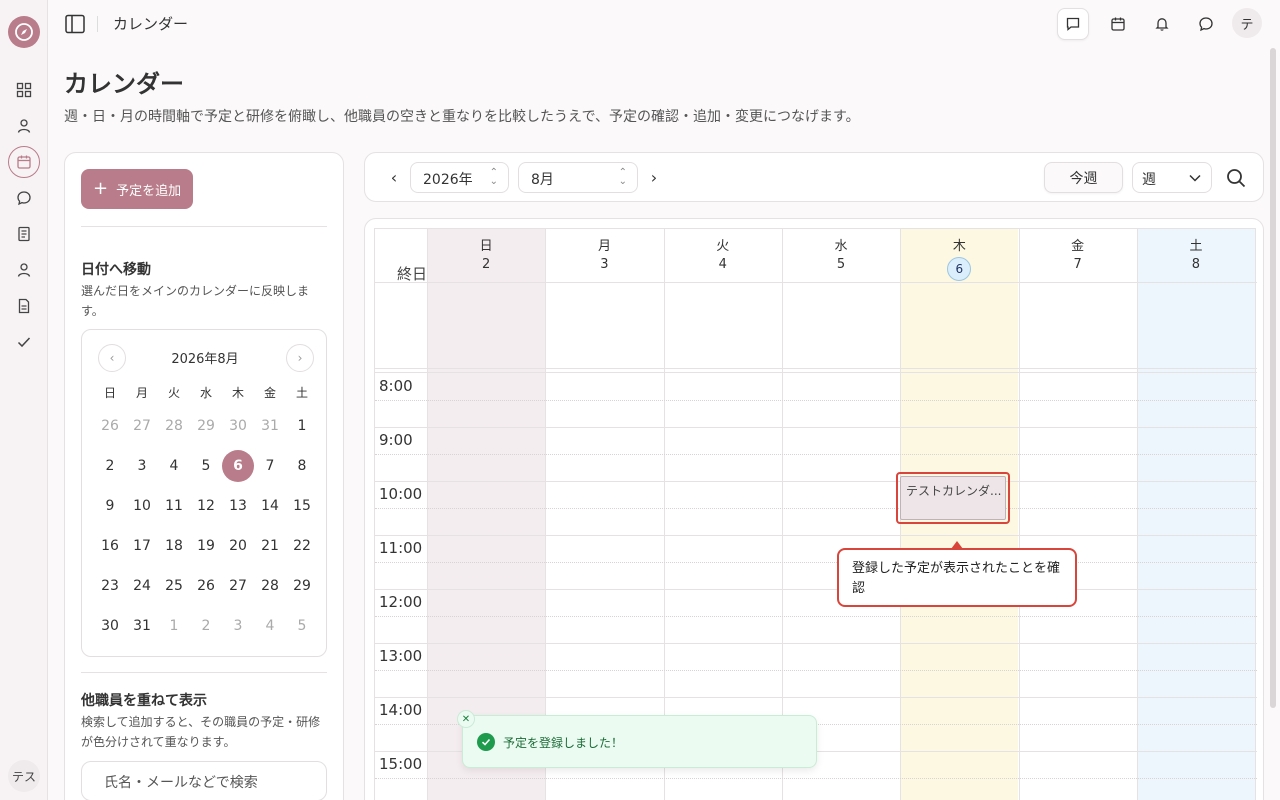 The image size is (1280, 800). I want to click on day-date: 8, so click(1196, 264).